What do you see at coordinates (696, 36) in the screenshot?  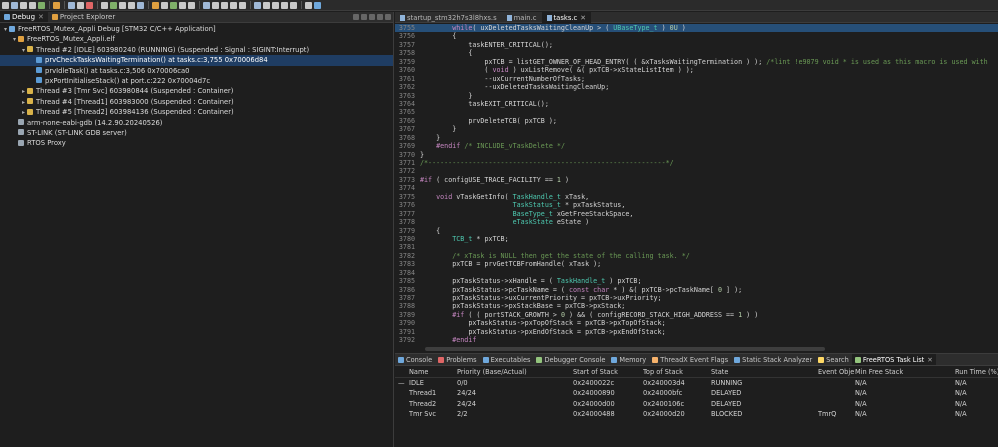 I see `code-line: 3756 {` at bounding box center [696, 36].